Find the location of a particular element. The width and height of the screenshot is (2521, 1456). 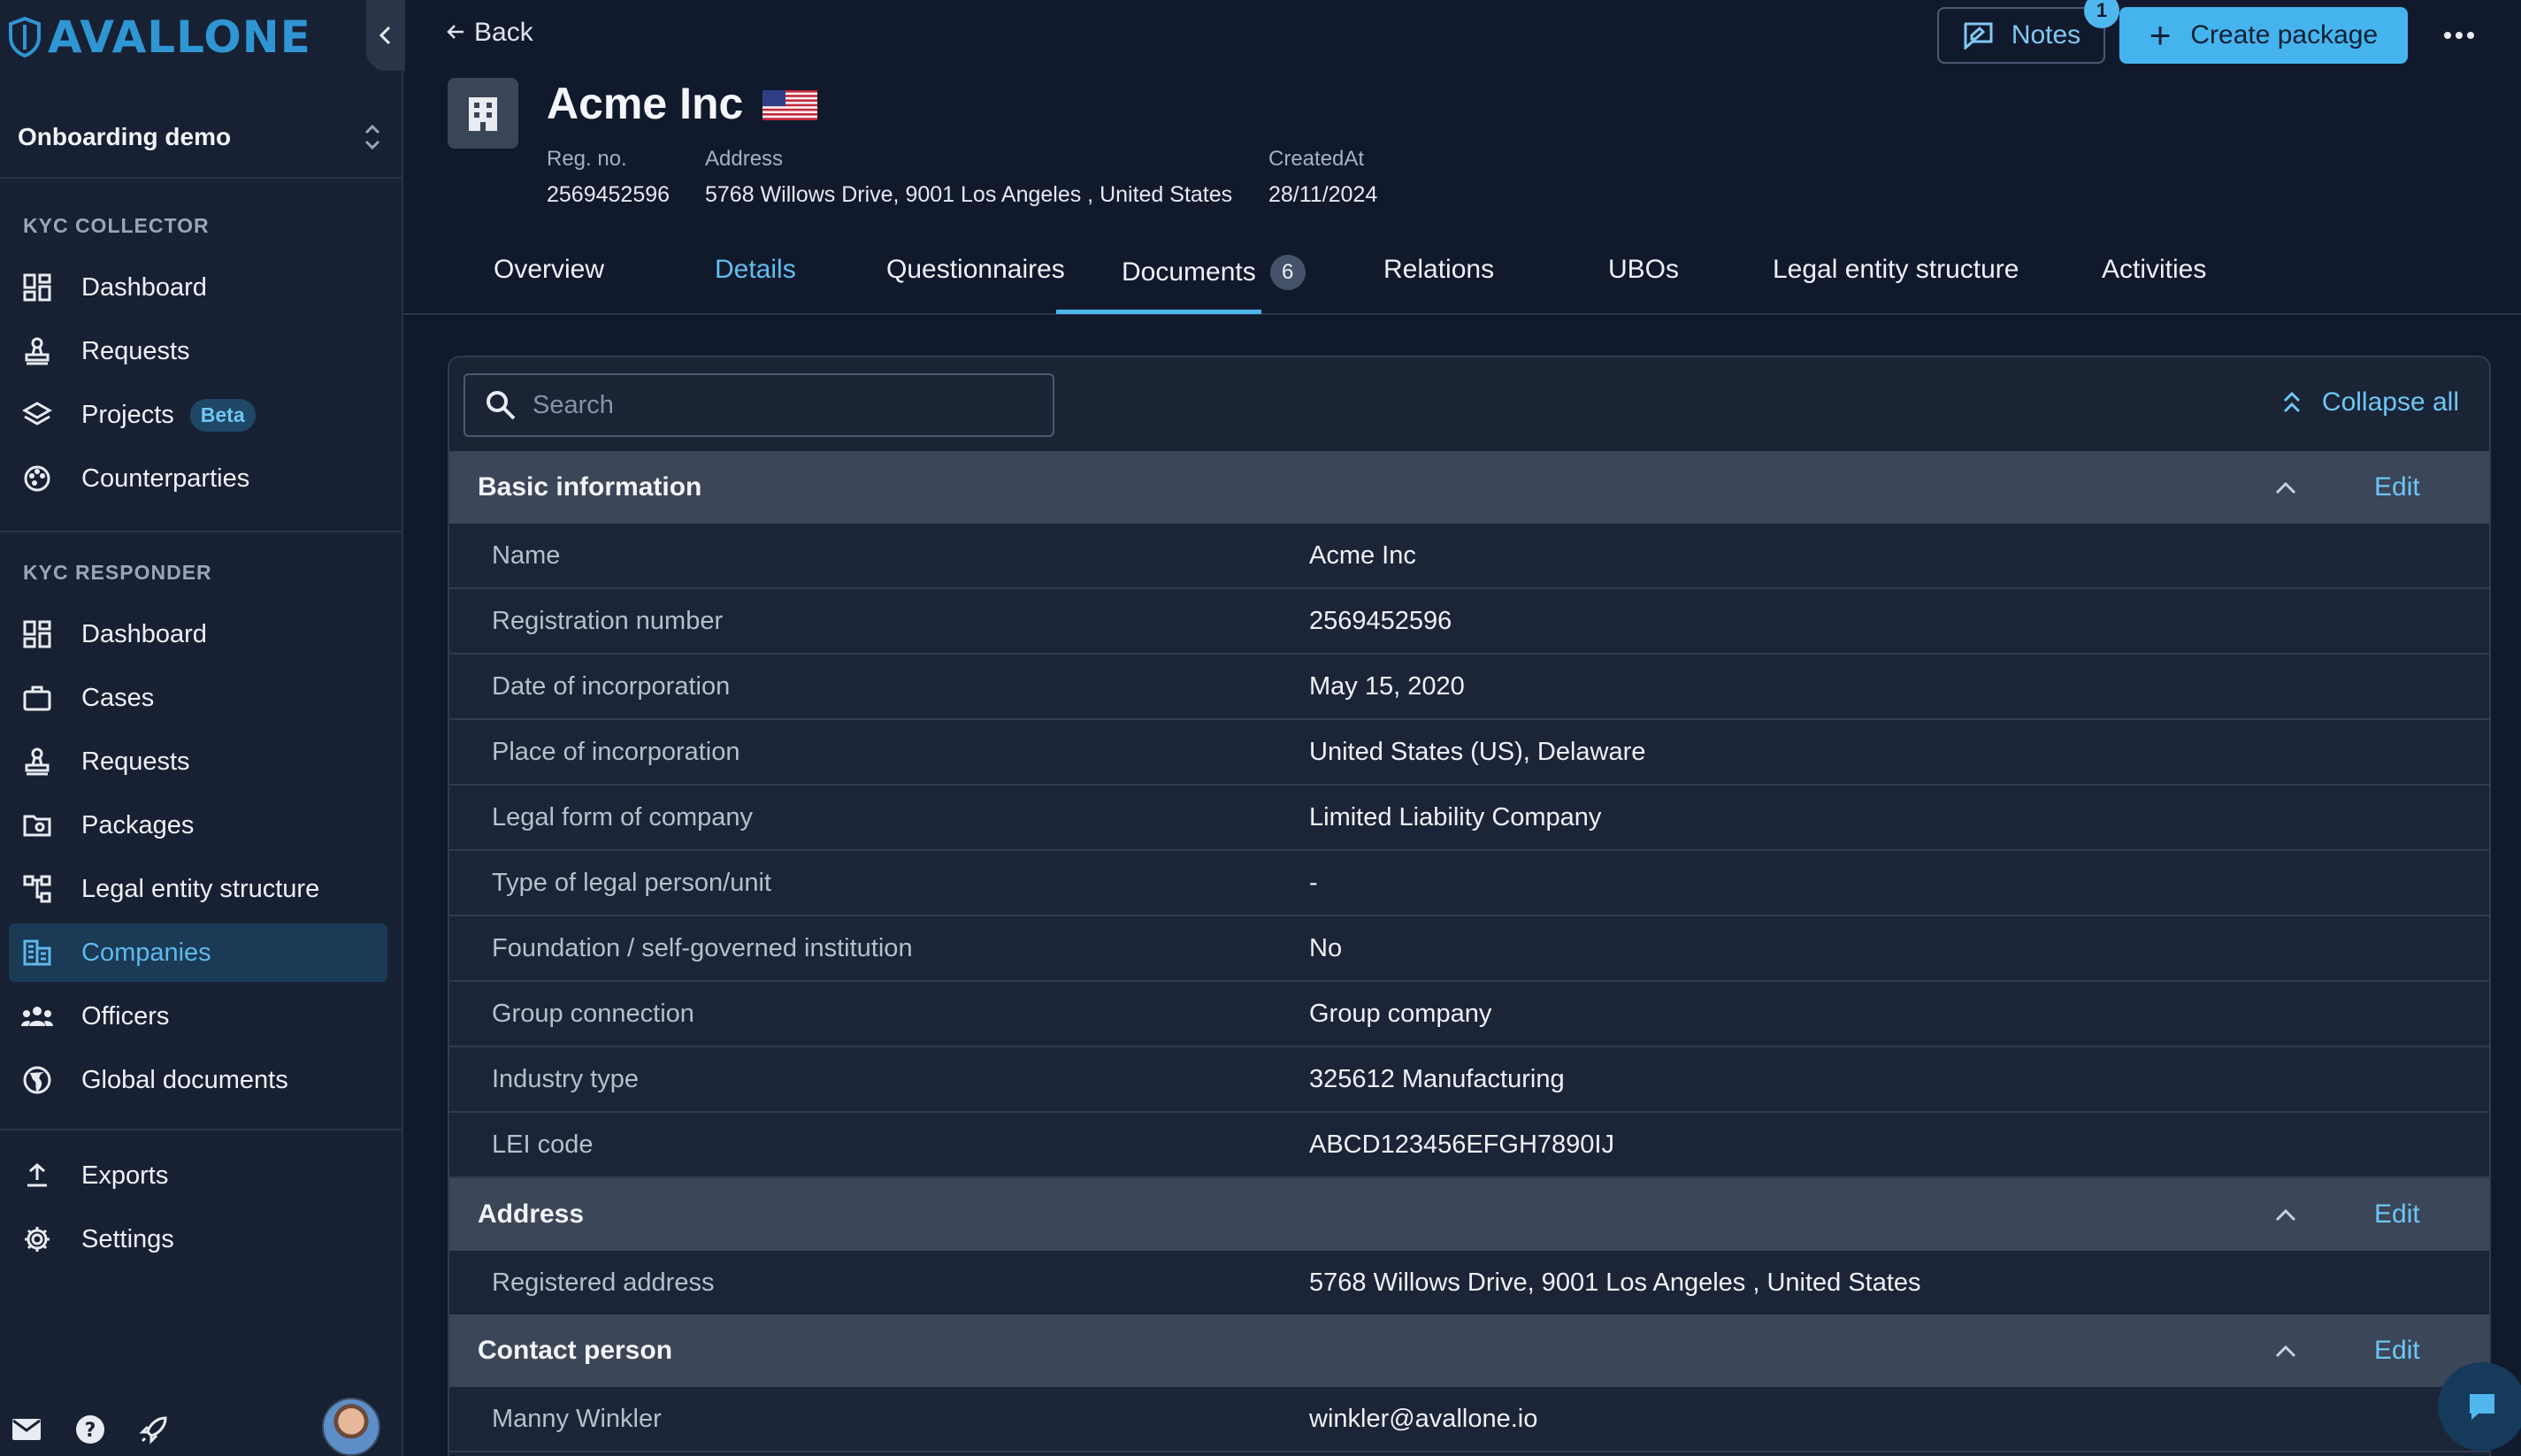

detail-row: Name Acme Inc is located at coordinates (1469, 556).